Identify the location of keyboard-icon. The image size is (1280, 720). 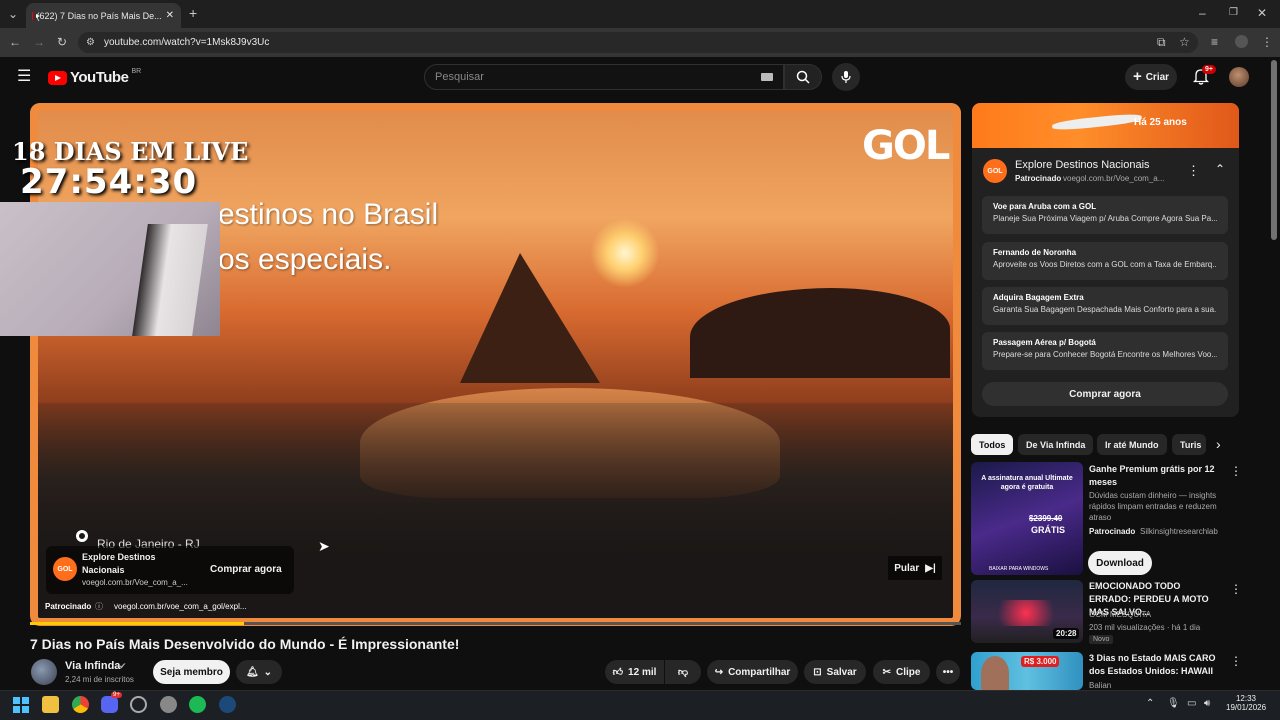
(767, 77).